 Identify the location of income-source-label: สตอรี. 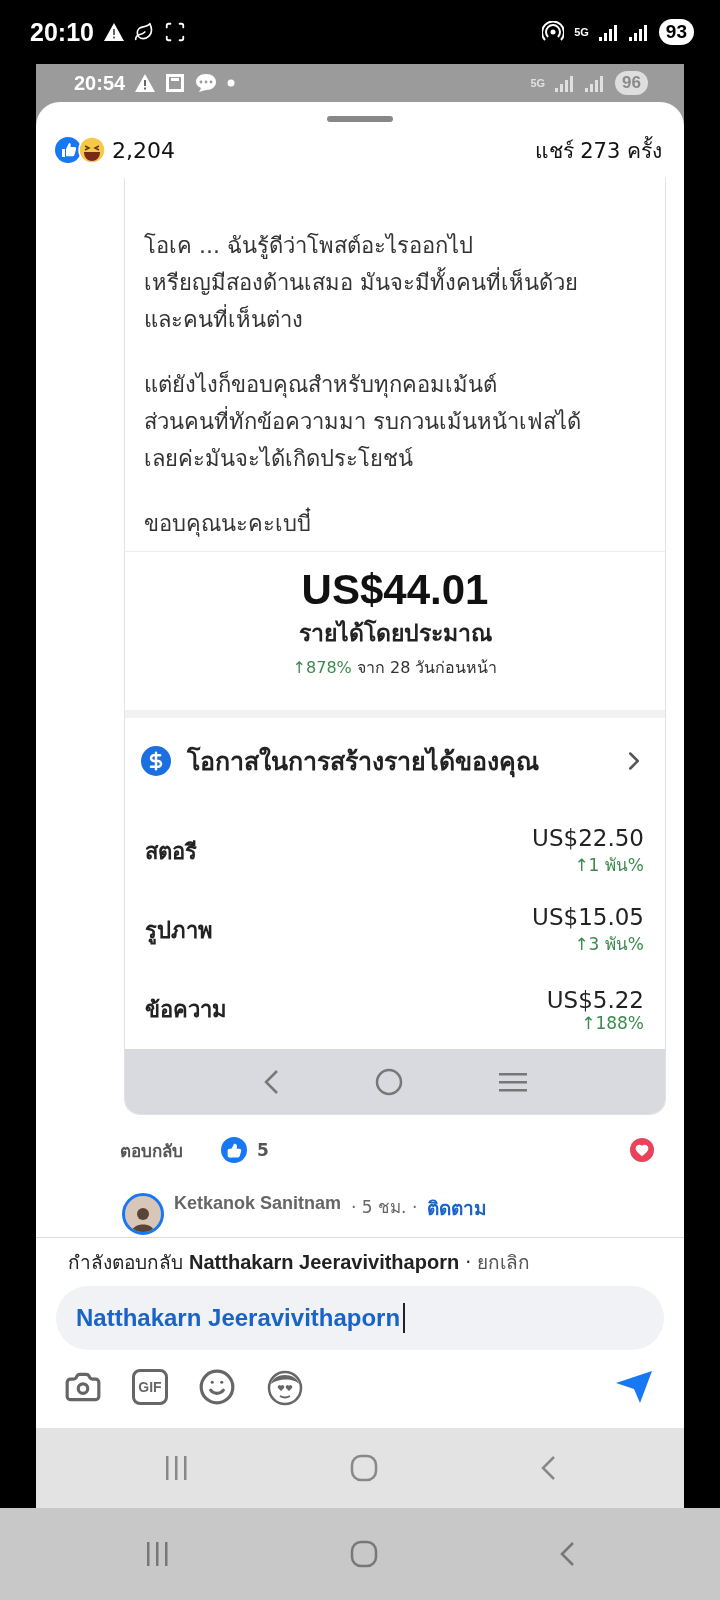
(171, 852).